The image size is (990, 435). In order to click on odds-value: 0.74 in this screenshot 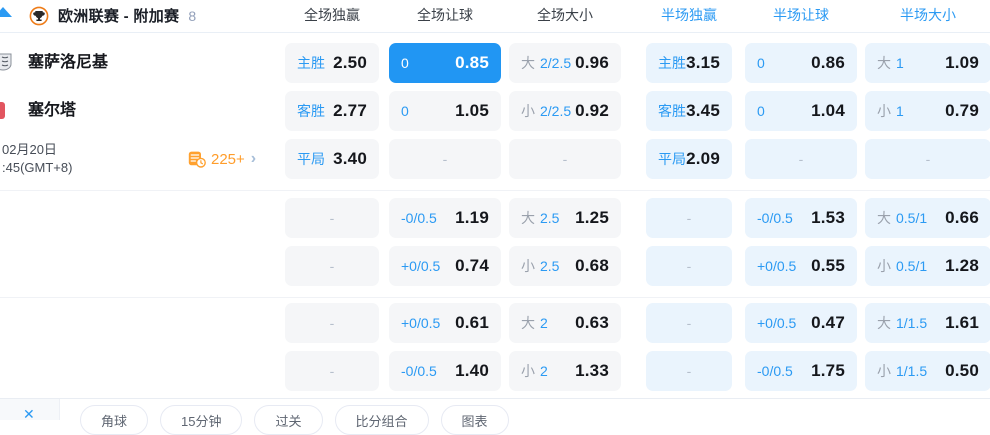, I will do `click(472, 265)`.